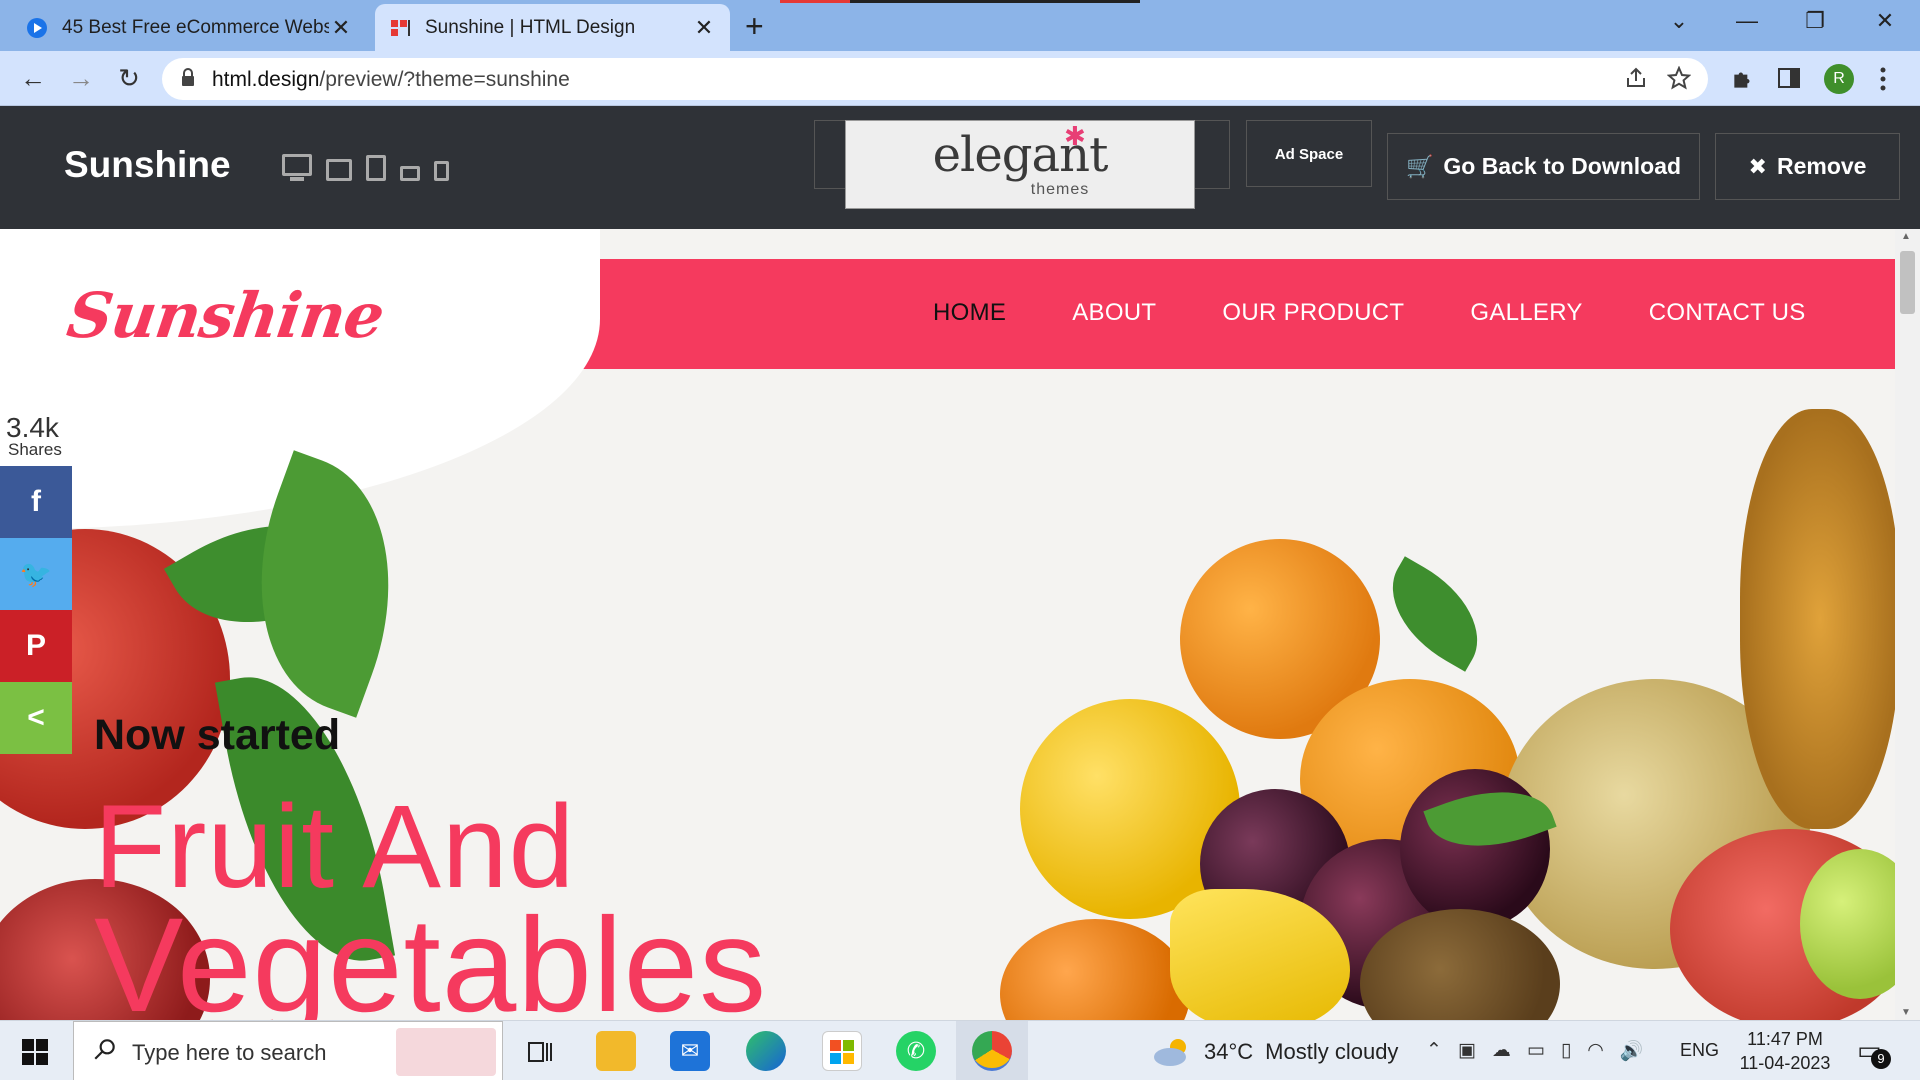  Describe the element at coordinates (35, 449) in the screenshot. I see `share-label: Shares` at that location.